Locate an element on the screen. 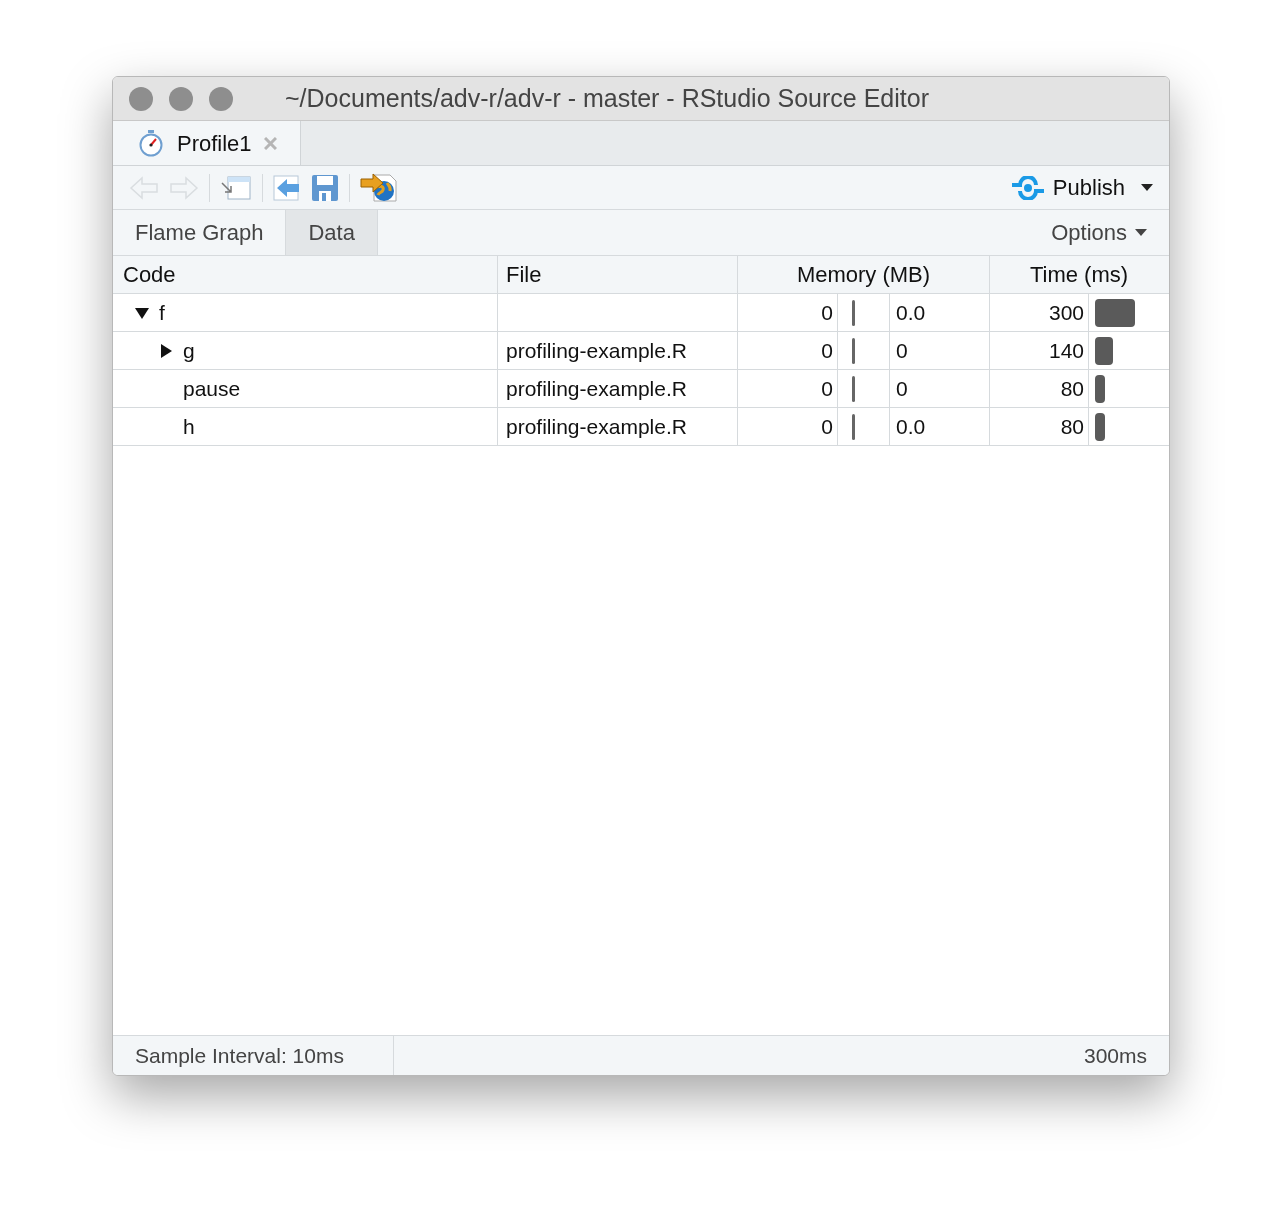 This screenshot has width=1282, height=1224. sample-interval-label: Sample Interval: 10ms is located at coordinates (239, 1055).